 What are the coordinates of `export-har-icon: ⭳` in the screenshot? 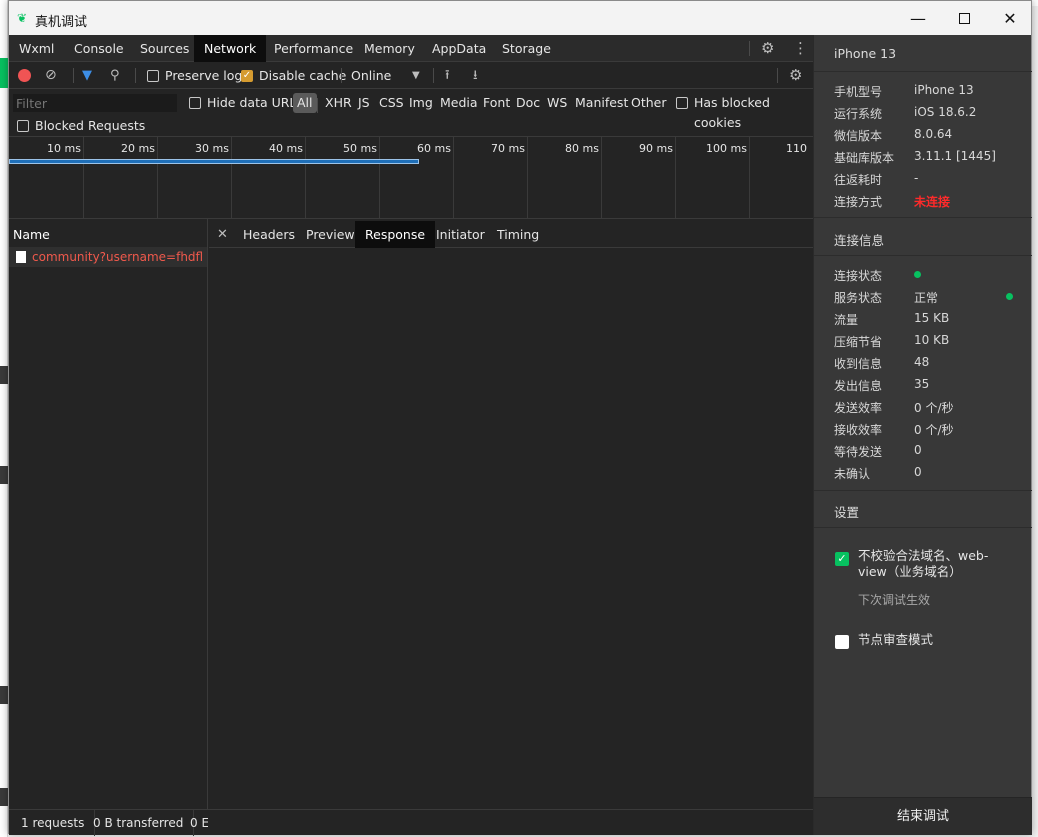 It's located at (475, 75).